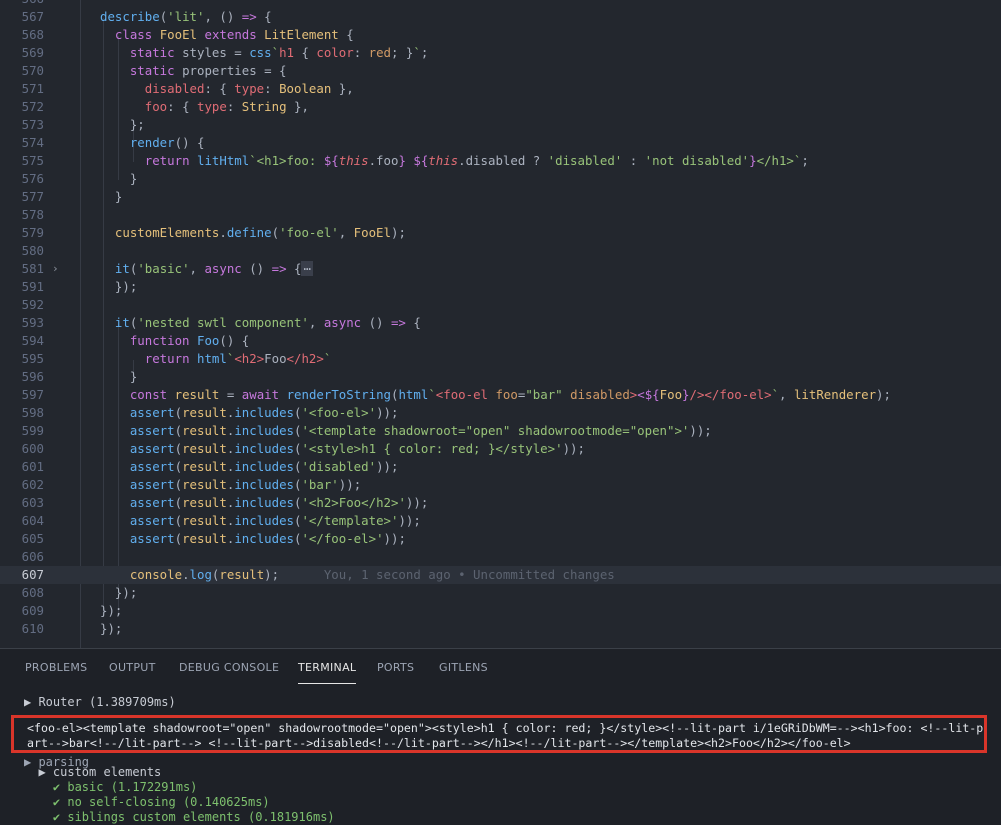  I want to click on code-line: 592, so click(500, 305).